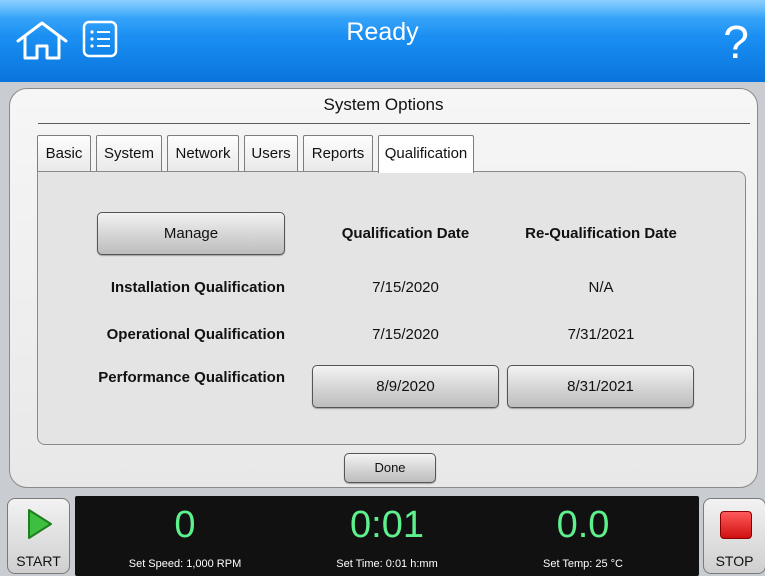 Image resolution: width=765 pixels, height=576 pixels. I want to click on header-title: Ready, so click(382, 32).